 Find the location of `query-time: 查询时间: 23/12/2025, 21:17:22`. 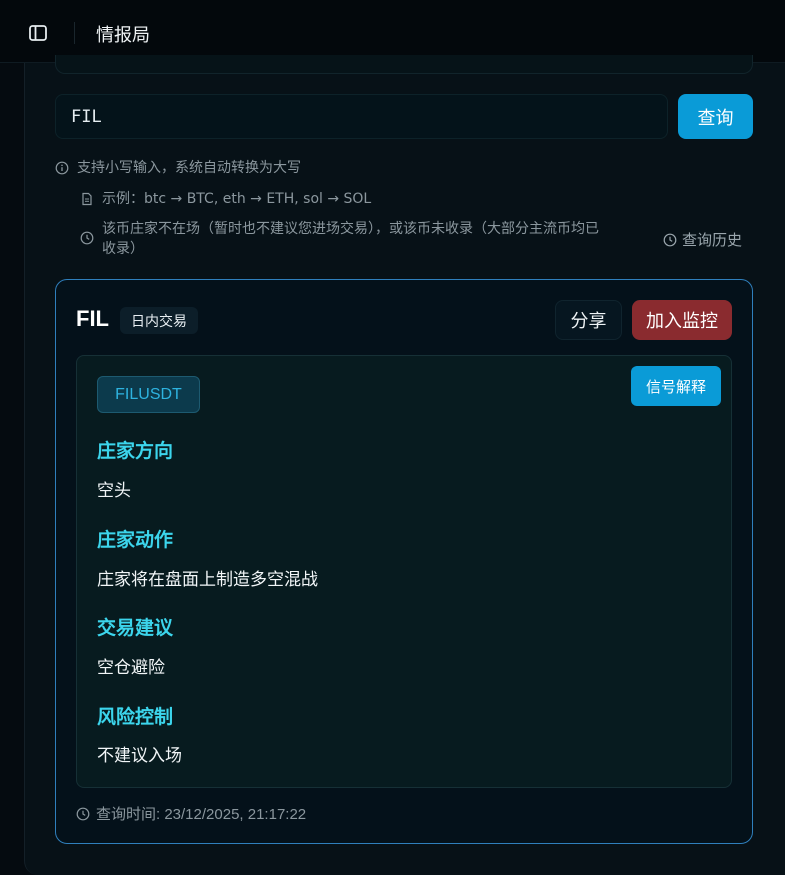

query-time: 查询时间: 23/12/2025, 21:17:22 is located at coordinates (191, 813).